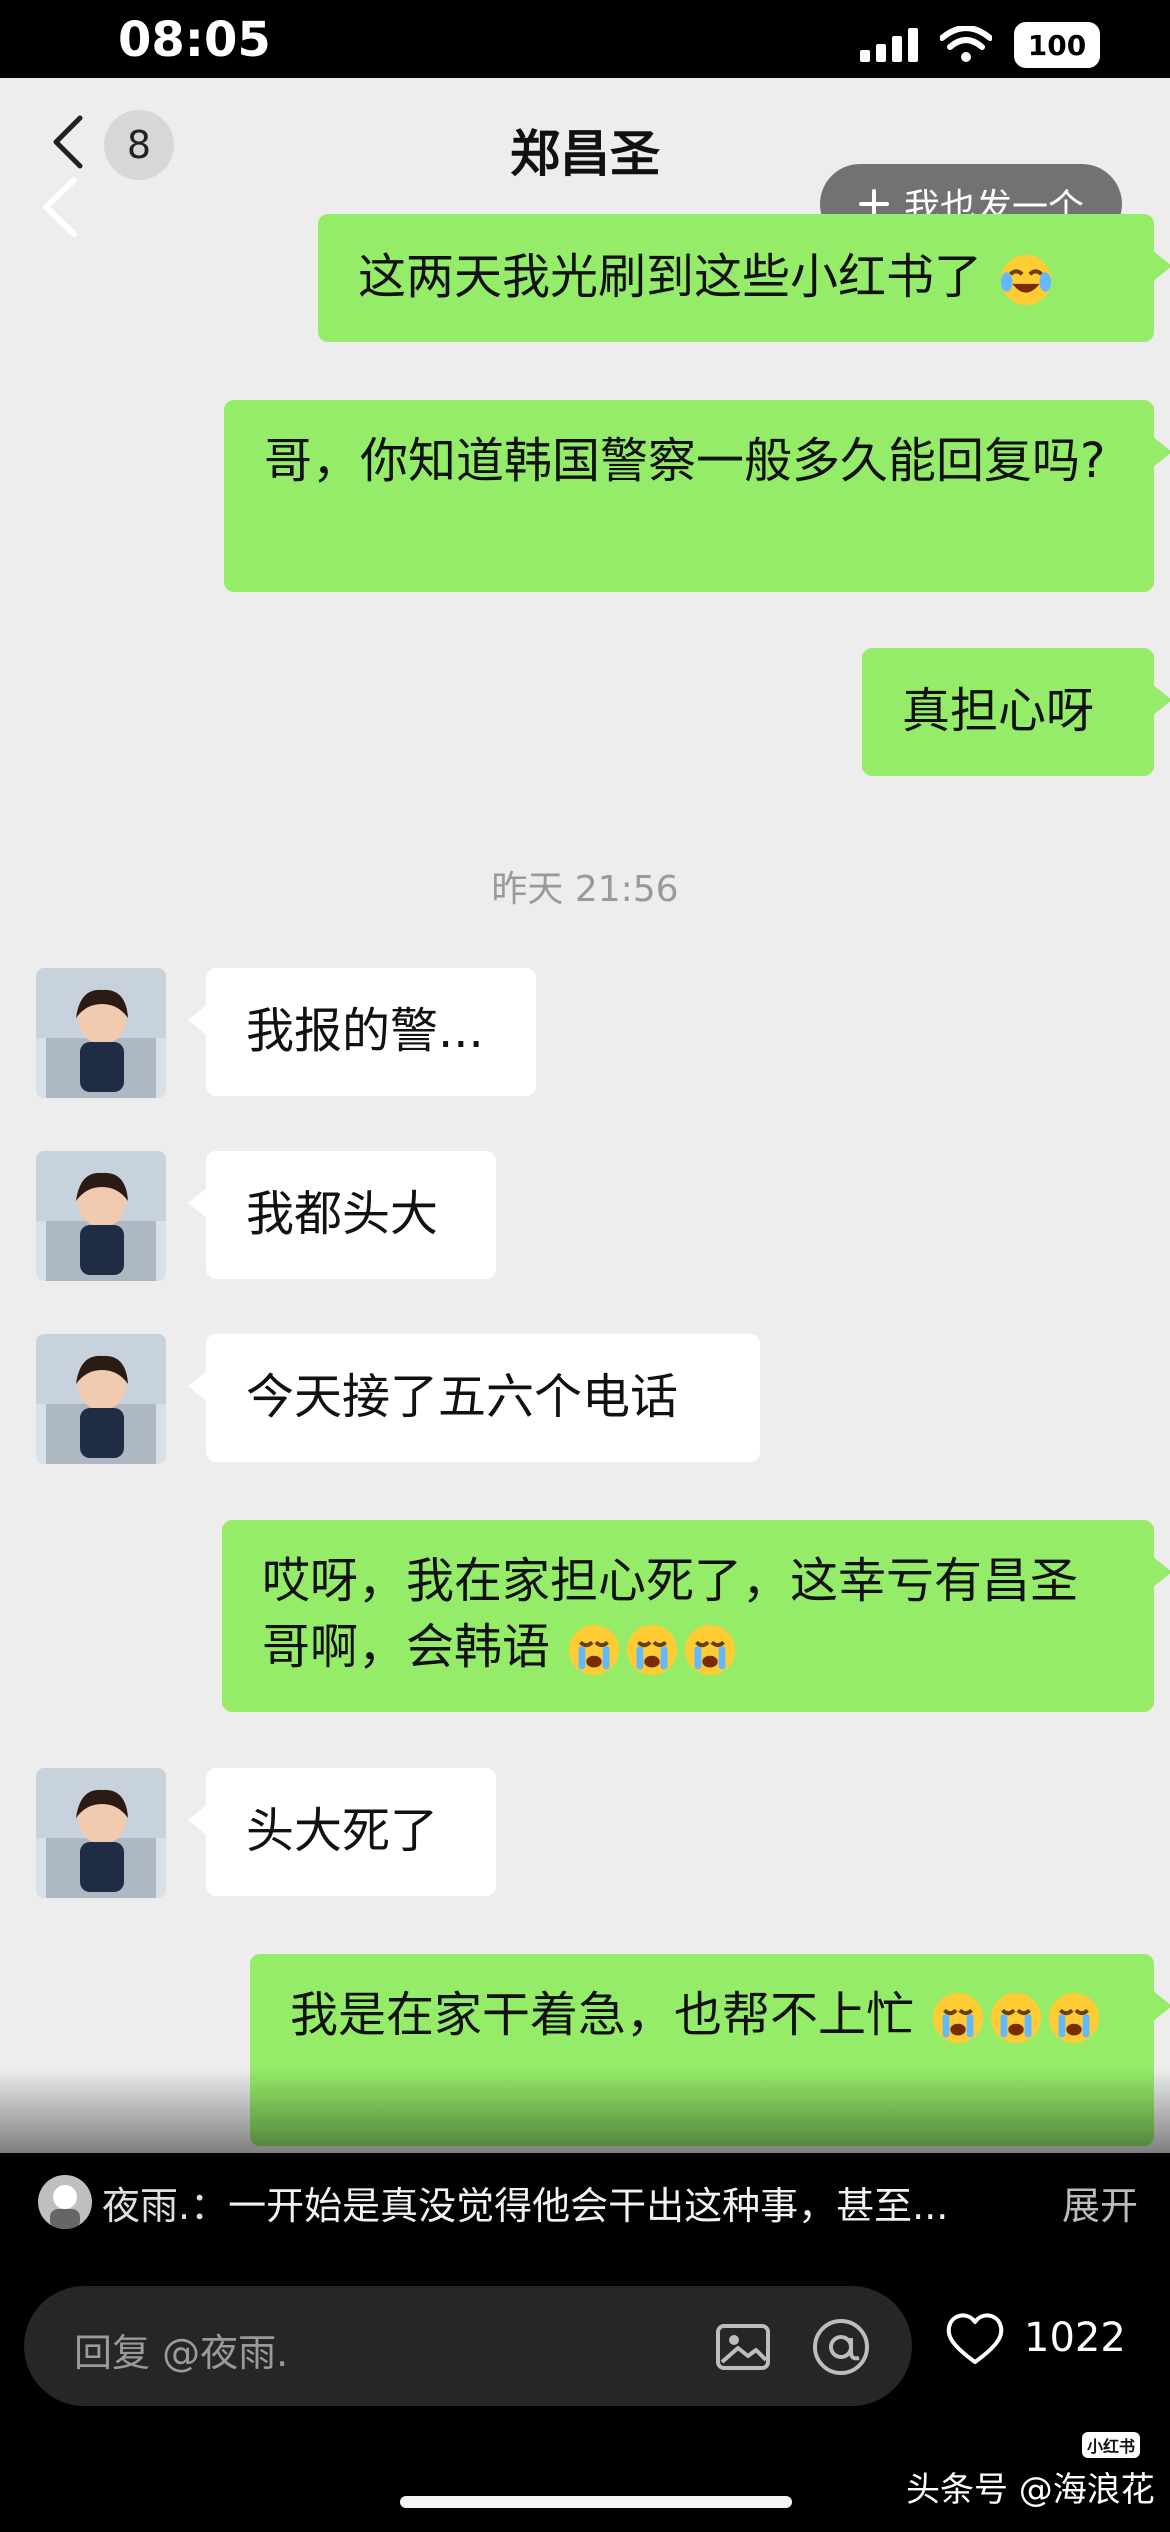 The width and height of the screenshot is (1170, 2532). Describe the element at coordinates (696, 1616) in the screenshot. I see `message-bubble-outgoing: 哎呀，我在家担心死了，这幸亏有昌圣哥啊，会韩语` at that location.